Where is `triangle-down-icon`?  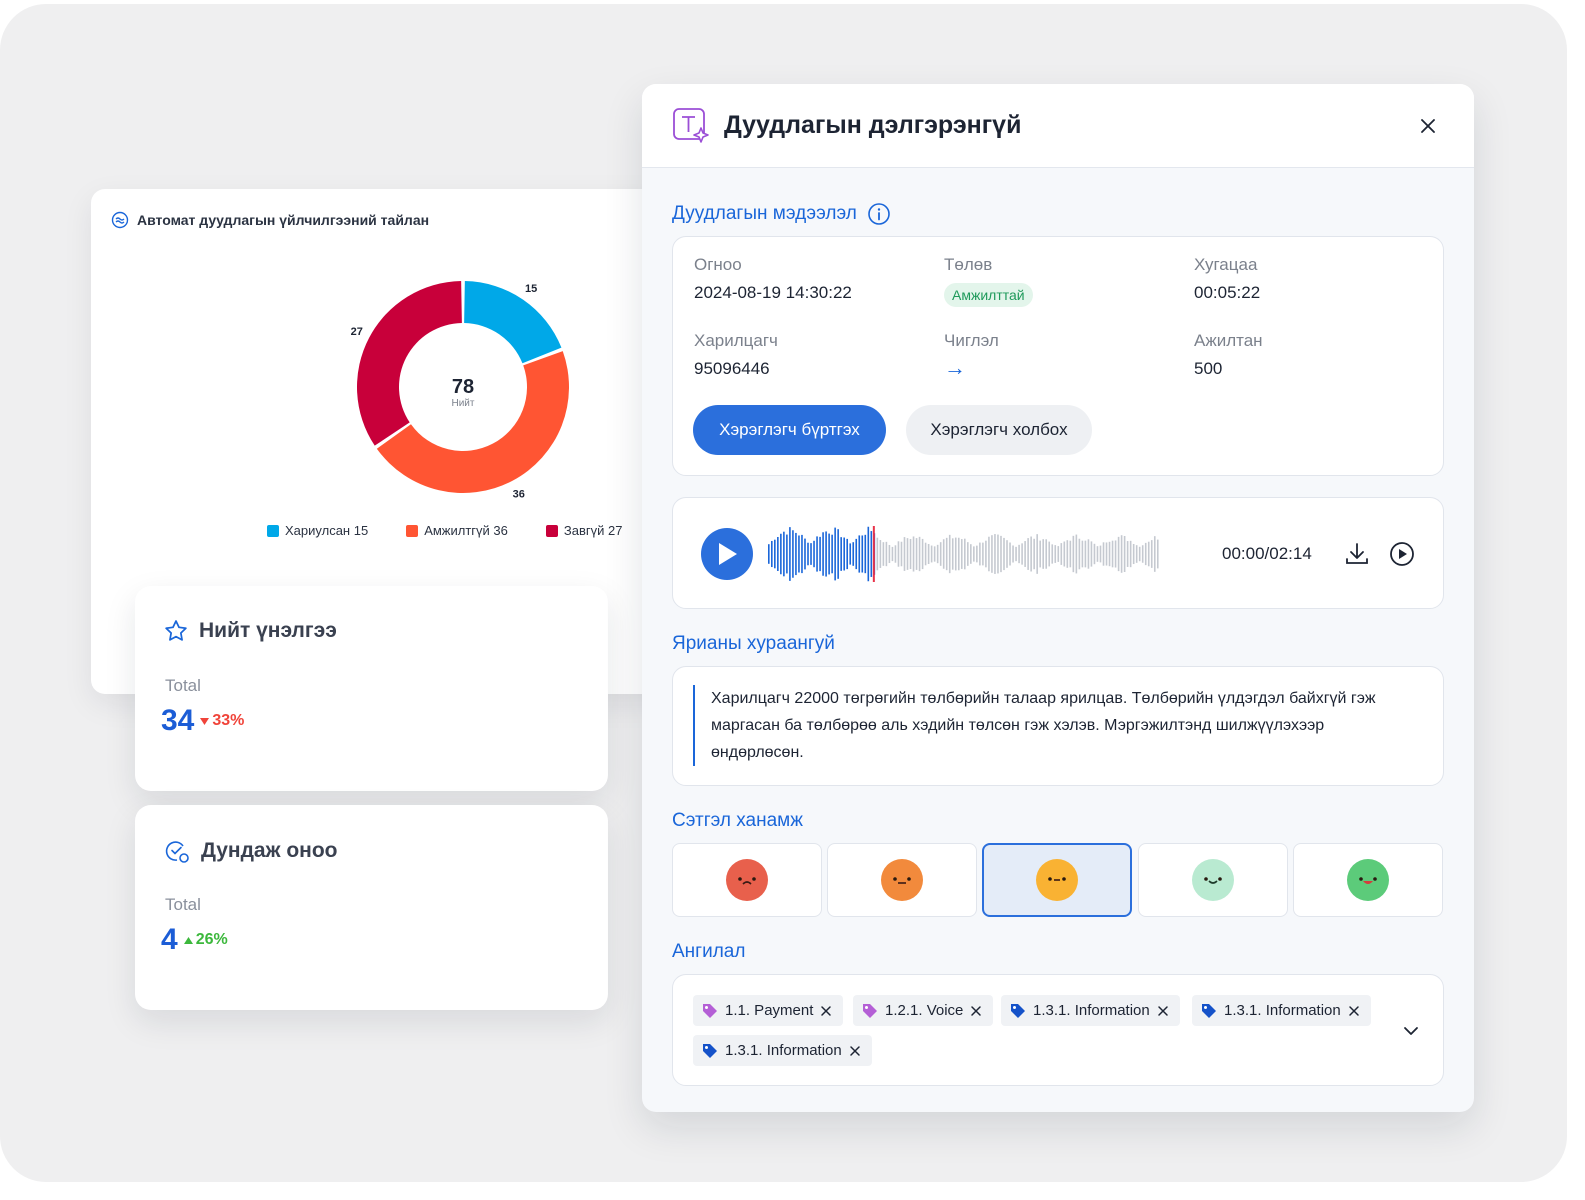 triangle-down-icon is located at coordinates (205, 721).